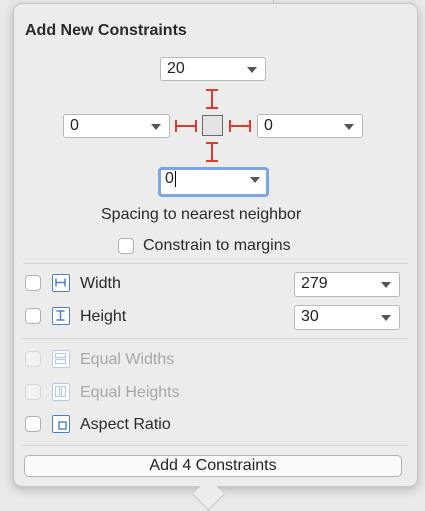  Describe the element at coordinates (33, 359) in the screenshot. I see `equal-widths-checkbox` at that location.